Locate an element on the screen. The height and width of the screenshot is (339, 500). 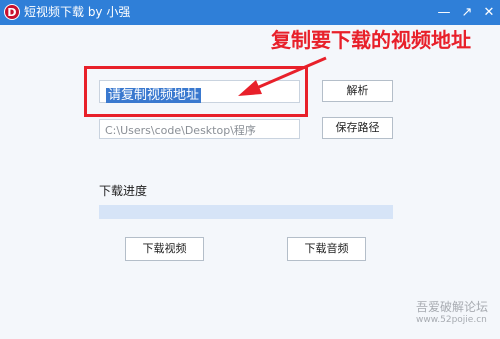
annotation-arrow is located at coordinates (282, 76).